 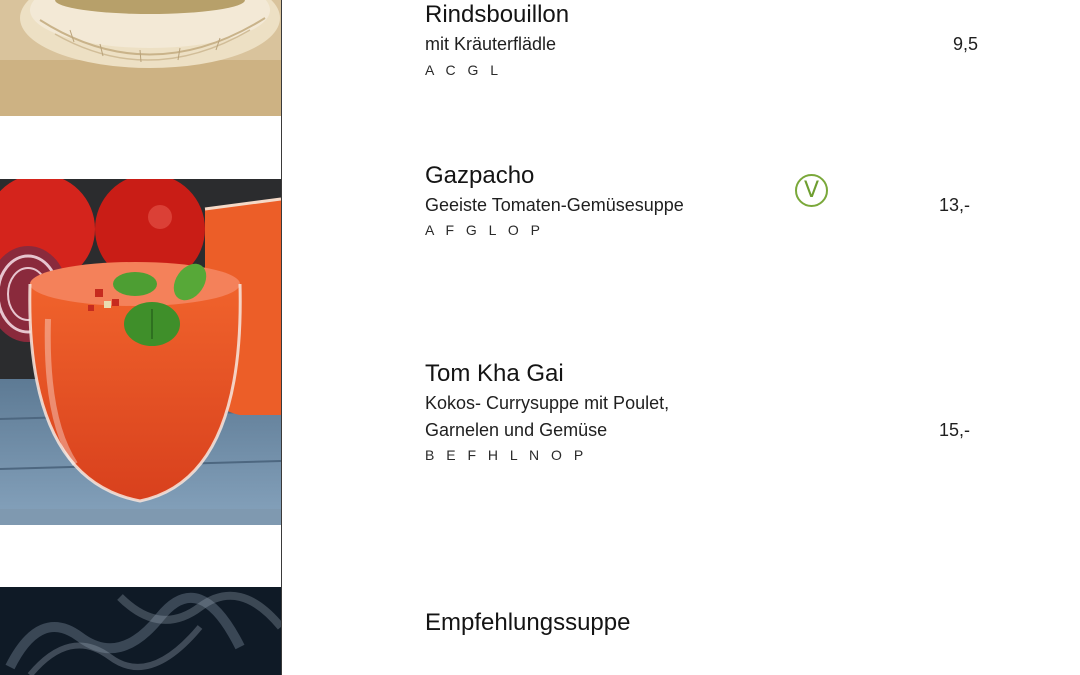 What do you see at coordinates (554, 205) in the screenshot?
I see `dish-description: Geeiste Tomaten-Gemüsesuppe` at bounding box center [554, 205].